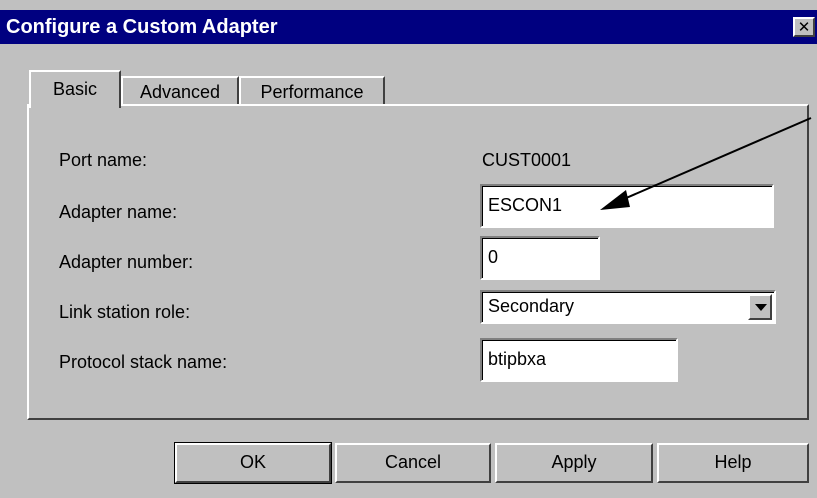 The height and width of the screenshot is (498, 817). Describe the element at coordinates (615, 200) in the screenshot. I see `arrowhead-icon` at that location.